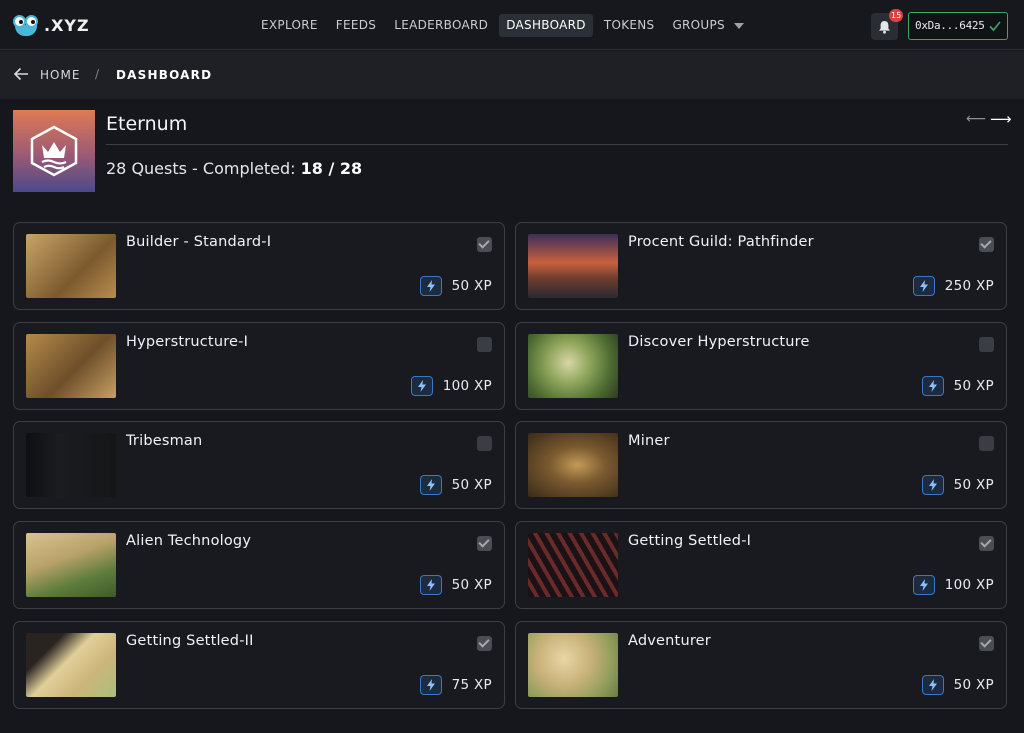 The width and height of the screenshot is (1024, 733). Describe the element at coordinates (761, 465) in the screenshot. I see `quest-card-miner: Miner 50 XP` at that location.